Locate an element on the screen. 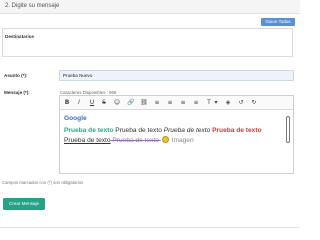 The width and height of the screenshot is (320, 240). link-icon: 🔗 is located at coordinates (131, 103).